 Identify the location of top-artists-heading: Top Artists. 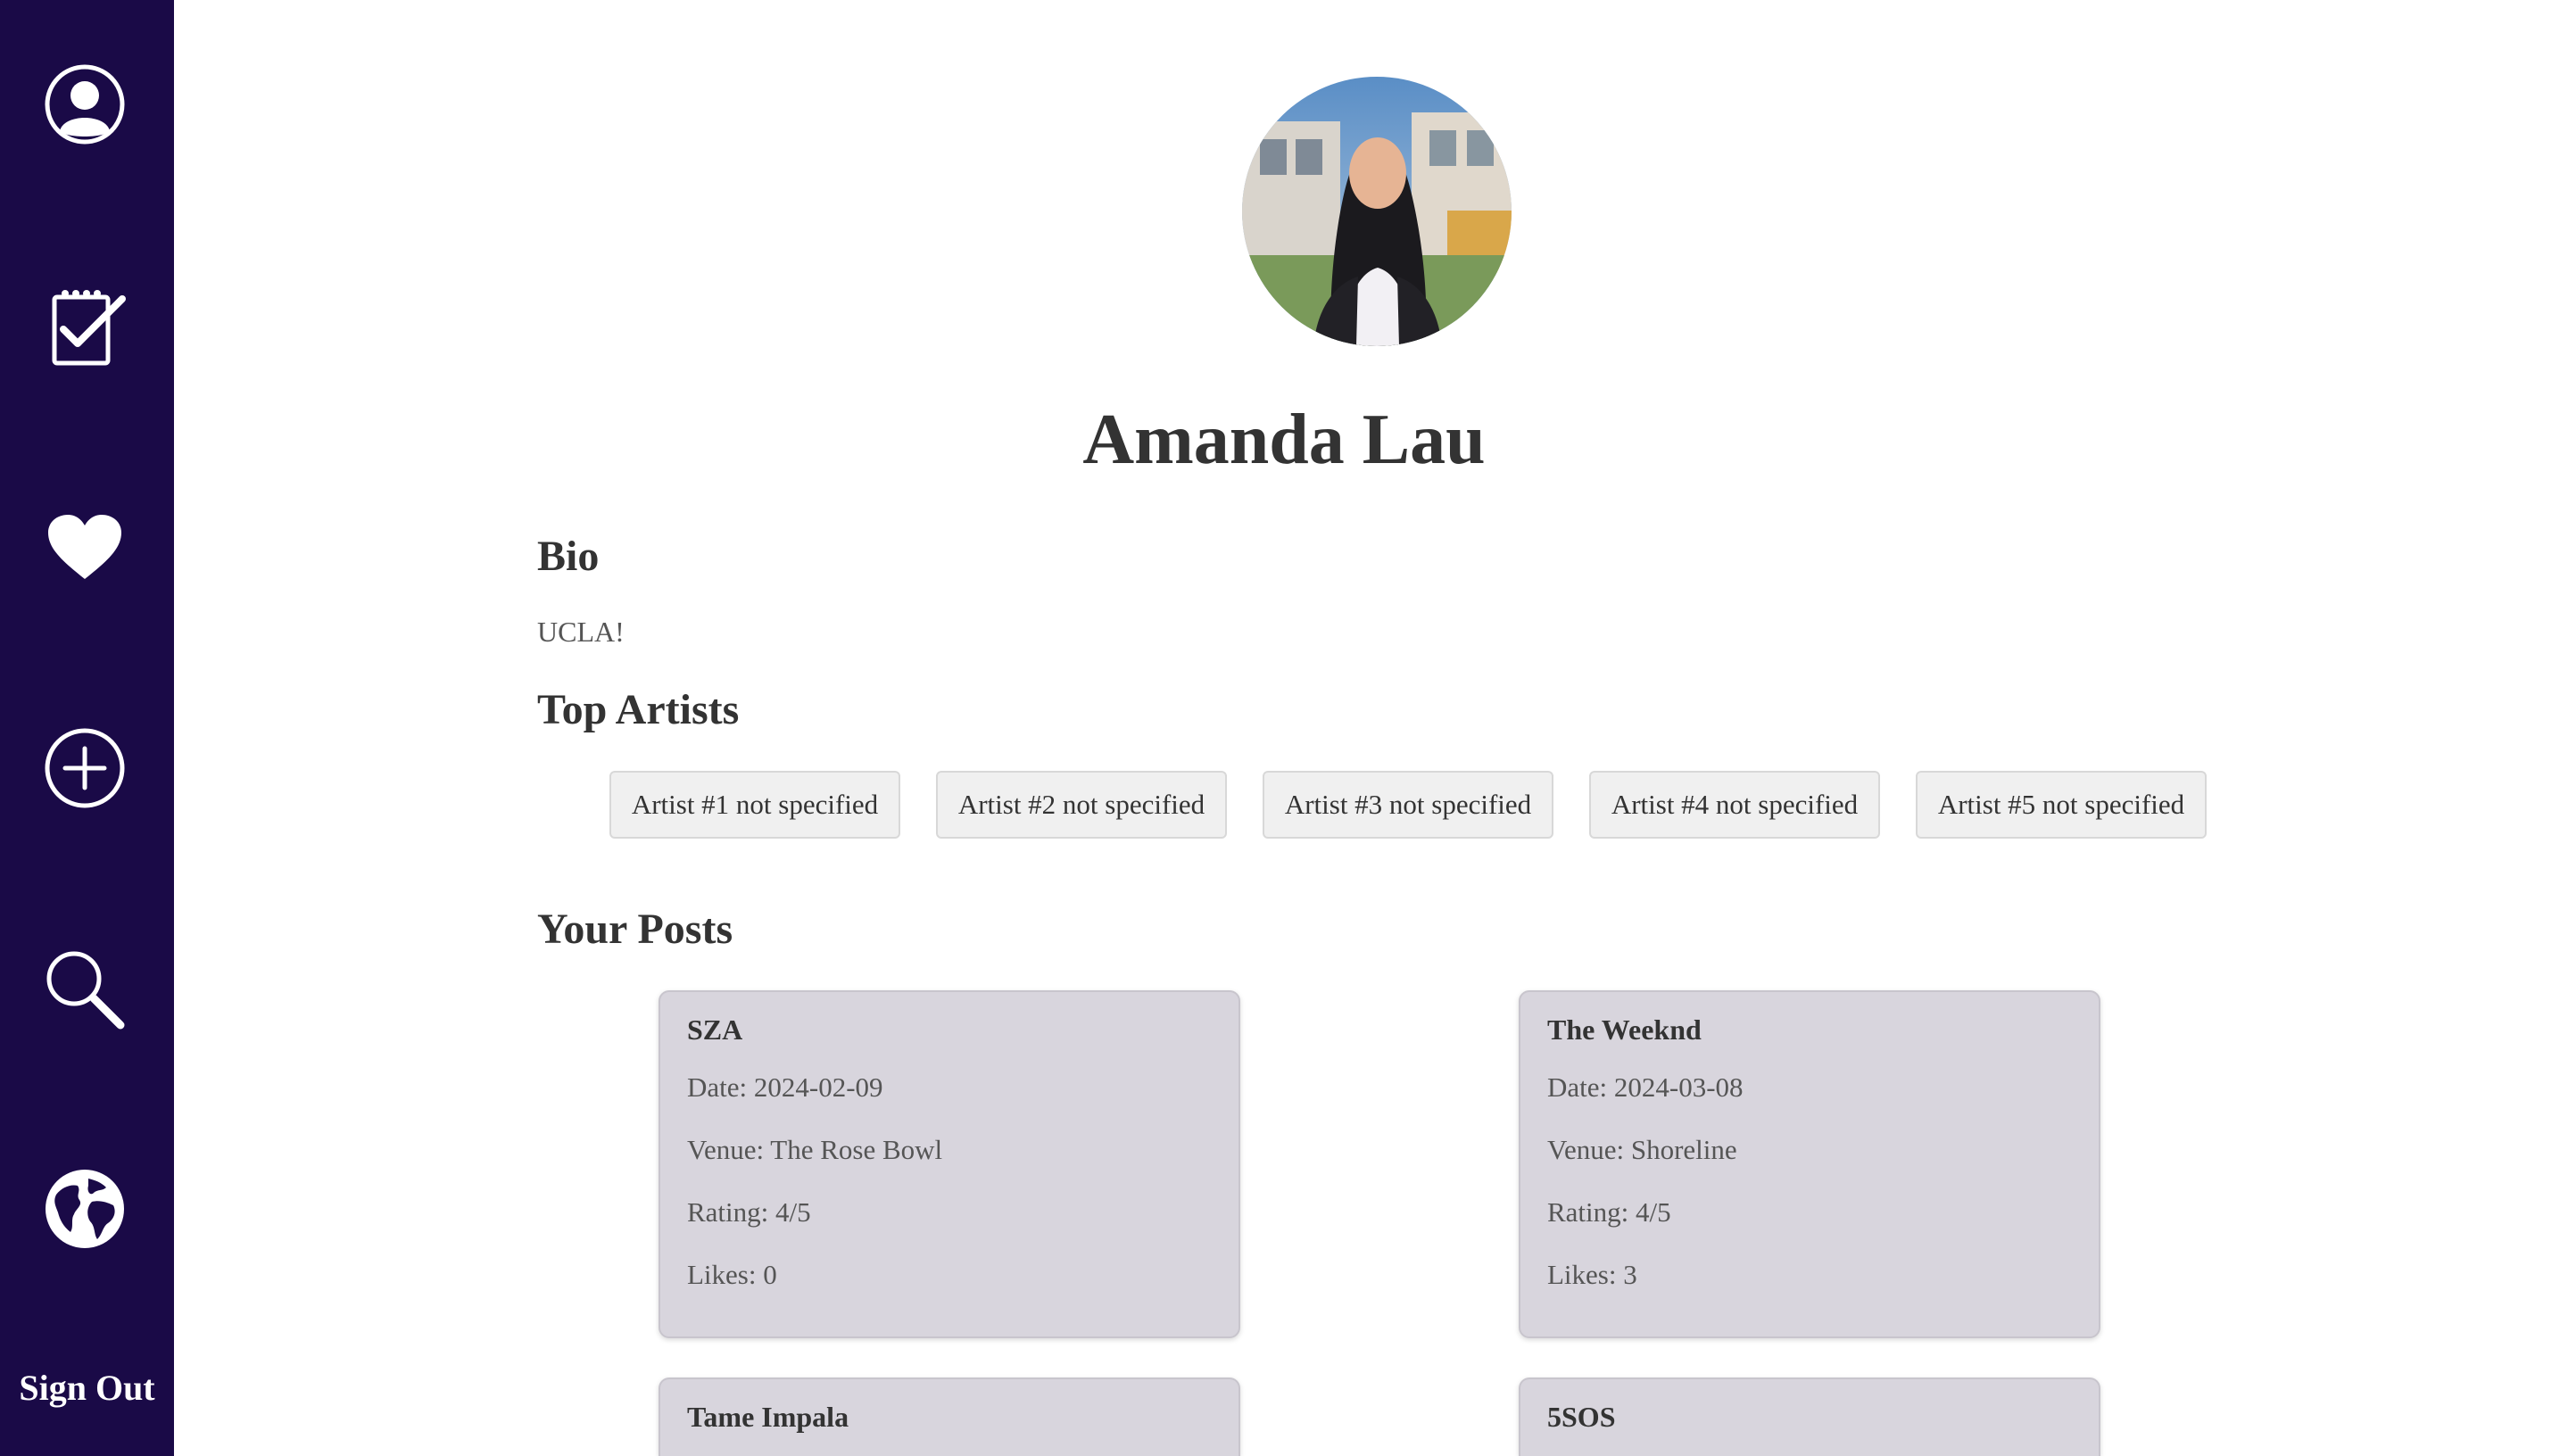
(638, 710).